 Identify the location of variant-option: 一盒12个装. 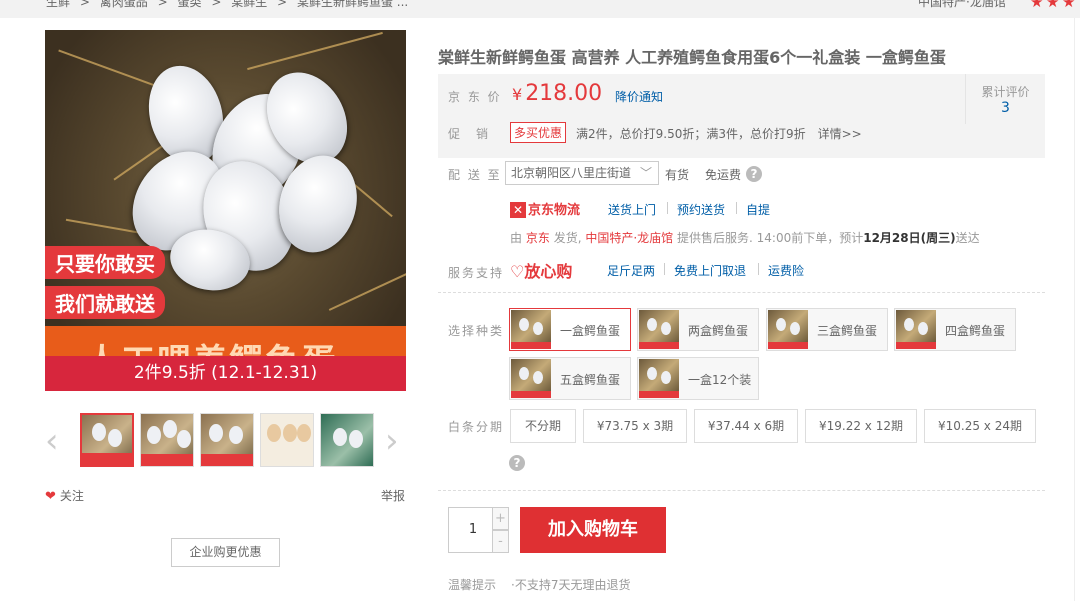
(698, 378).